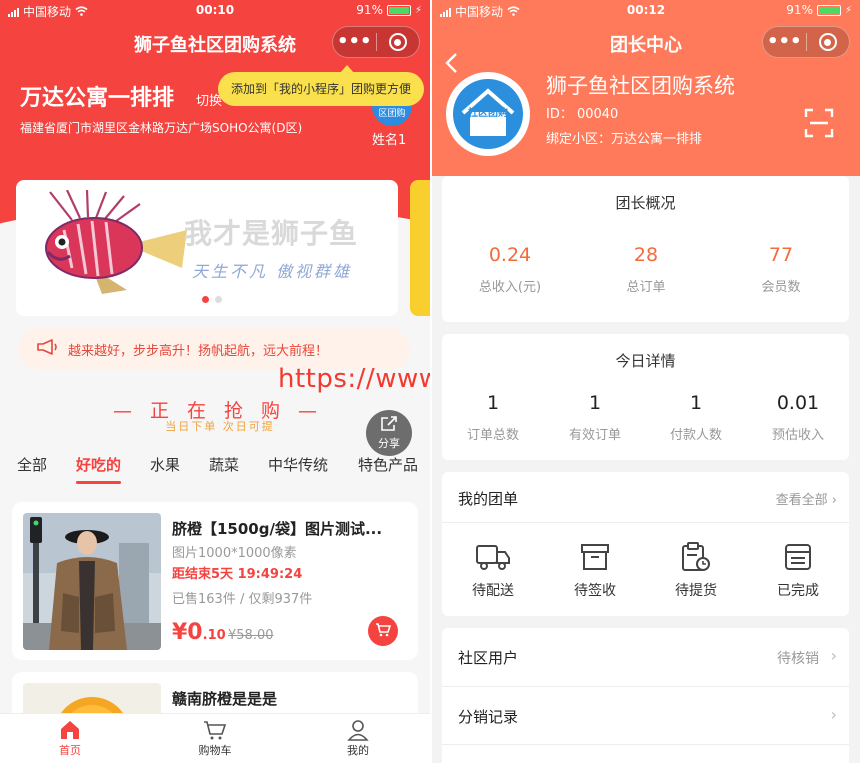  Describe the element at coordinates (389, 443) in the screenshot. I see `share-label: 分享` at that location.